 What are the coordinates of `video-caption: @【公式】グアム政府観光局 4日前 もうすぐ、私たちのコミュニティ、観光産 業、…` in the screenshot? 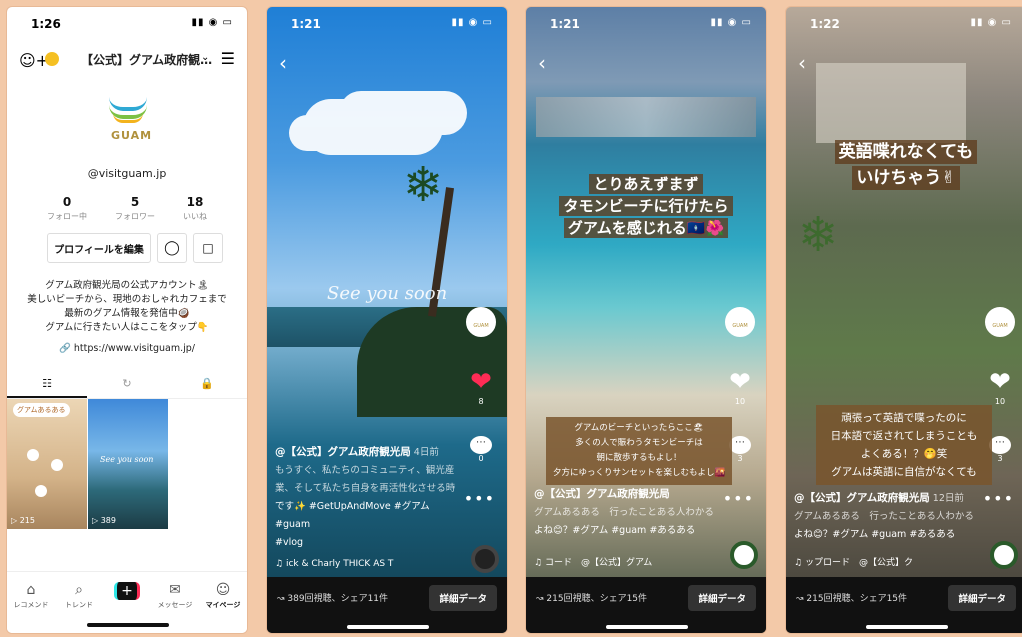 It's located at (365, 497).